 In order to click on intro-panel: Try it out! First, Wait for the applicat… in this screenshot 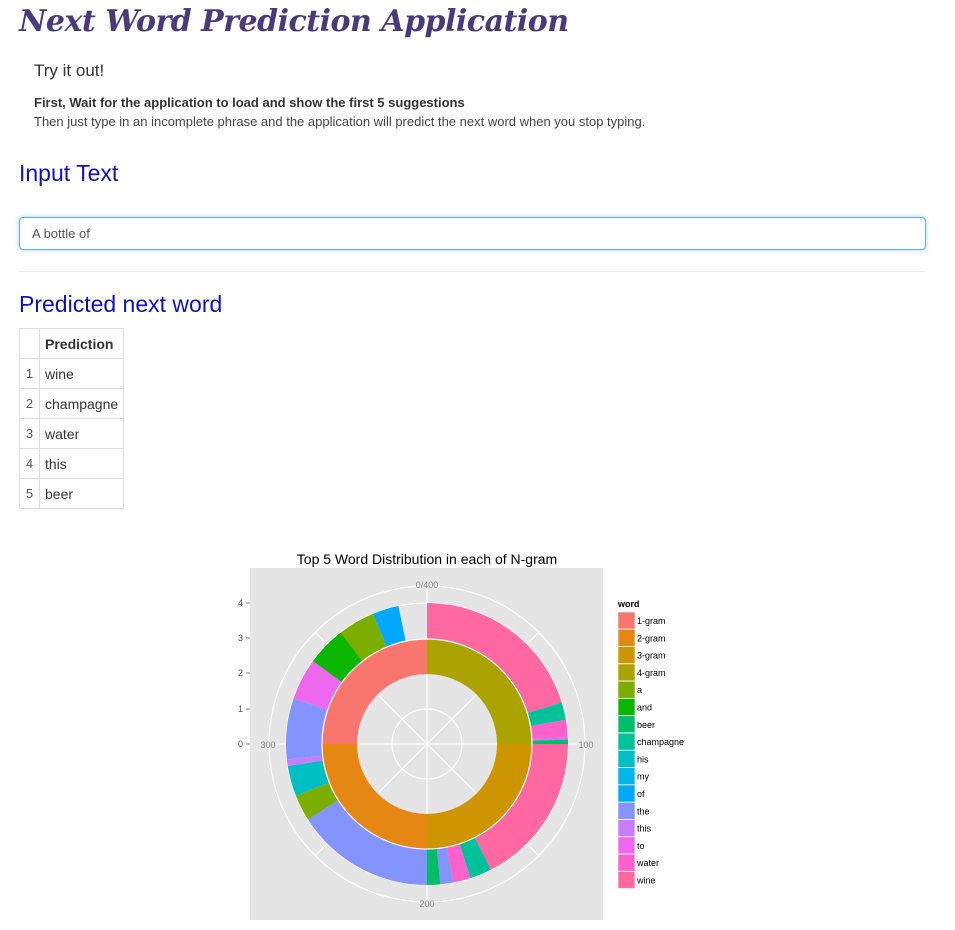, I will do `click(339, 96)`.